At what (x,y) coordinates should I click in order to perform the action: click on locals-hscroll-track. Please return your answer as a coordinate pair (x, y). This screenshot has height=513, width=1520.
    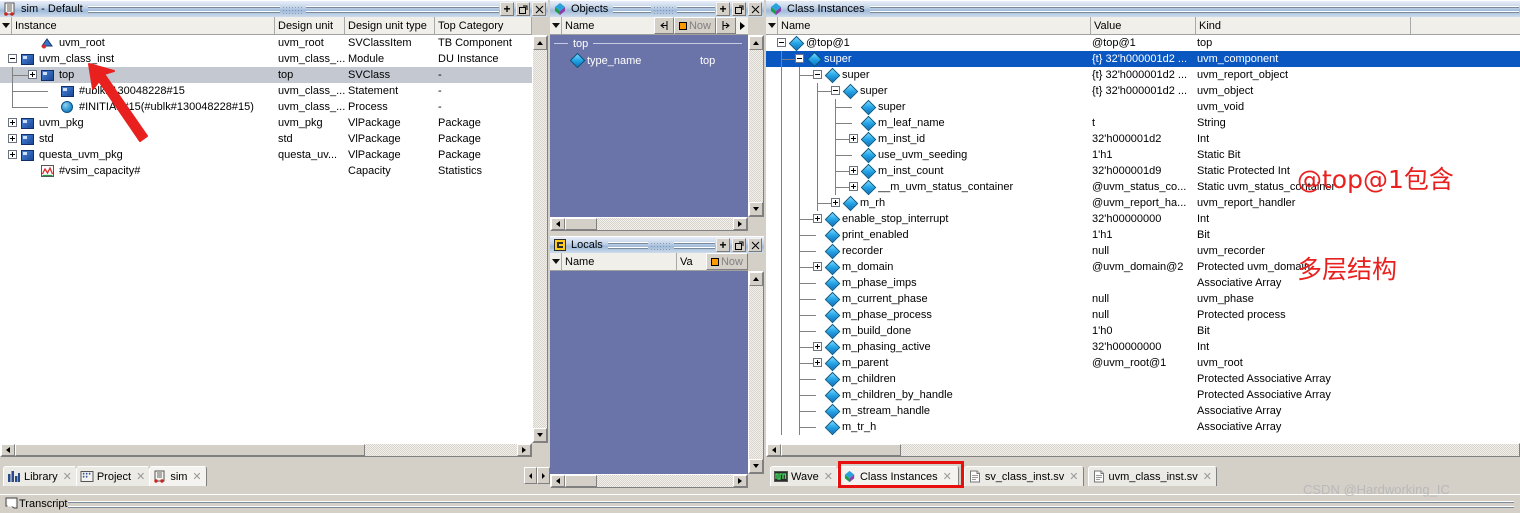
    Looking at the image, I should click on (665, 481).